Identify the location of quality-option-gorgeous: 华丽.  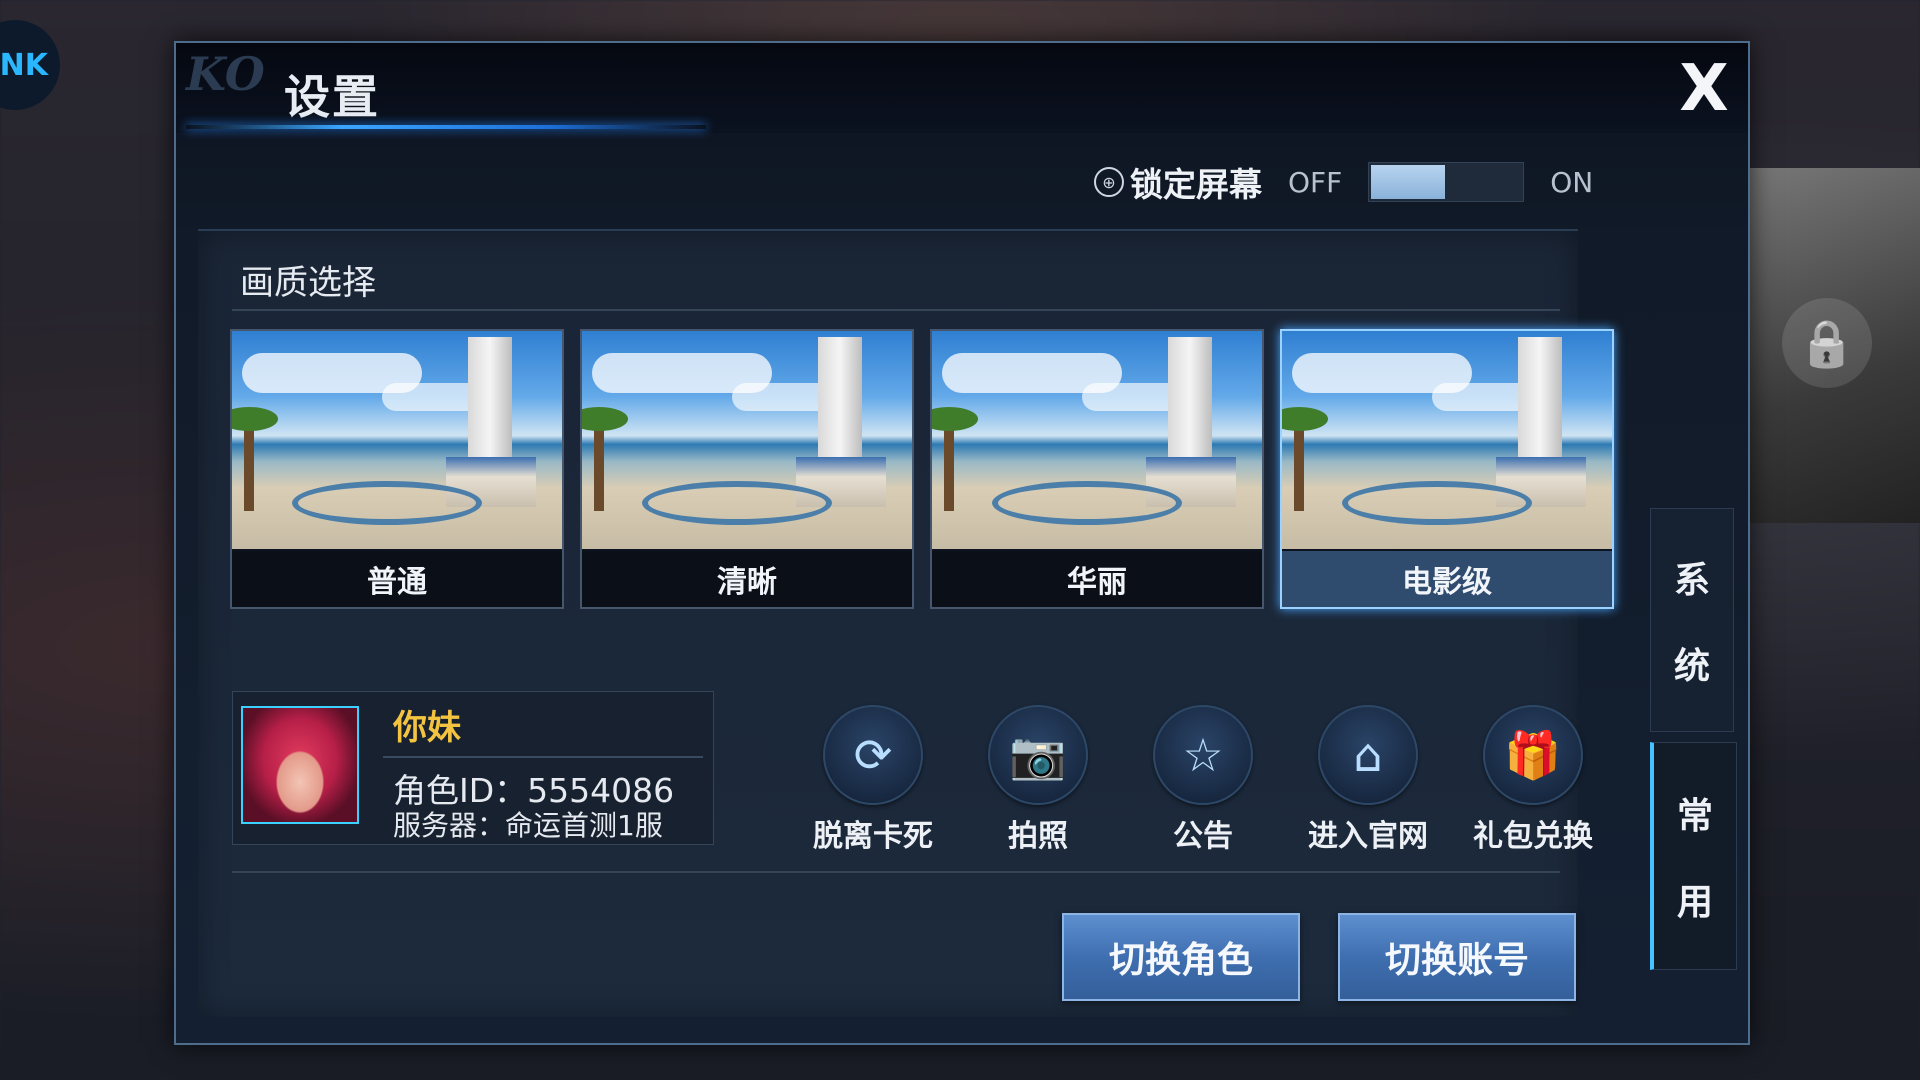
(1097, 469).